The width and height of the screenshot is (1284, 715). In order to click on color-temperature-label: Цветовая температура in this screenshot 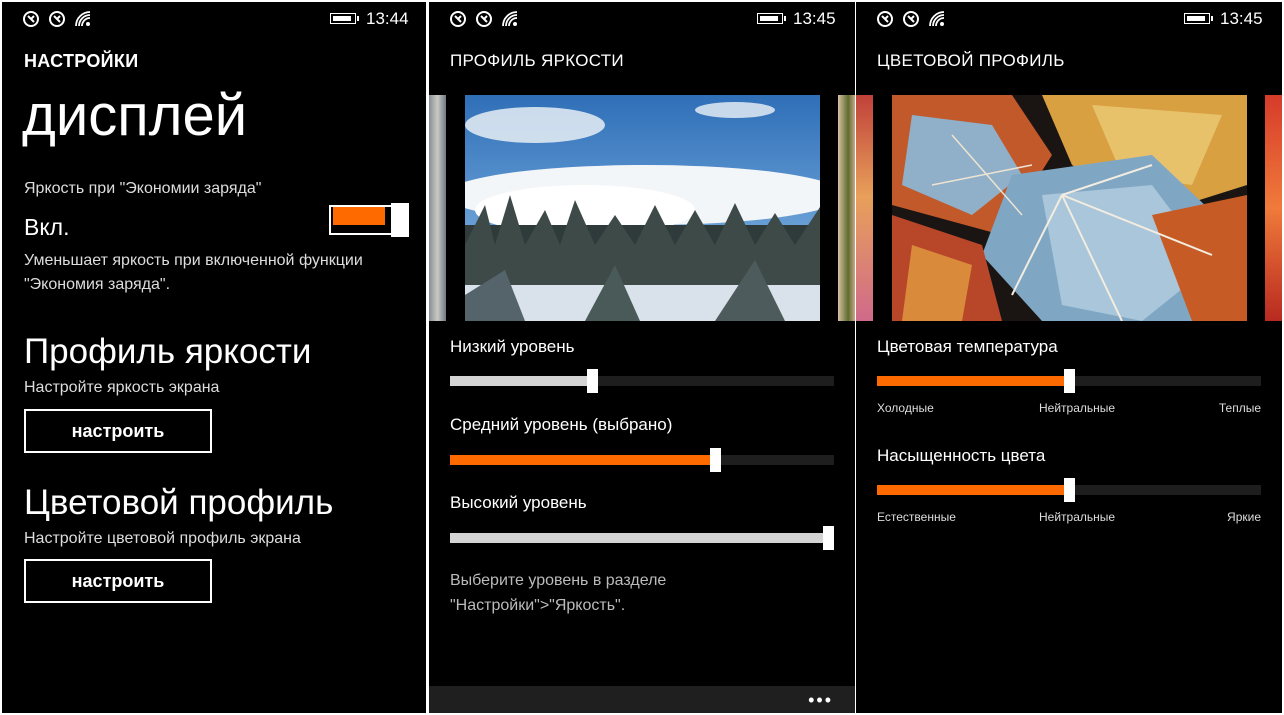, I will do `click(967, 346)`.